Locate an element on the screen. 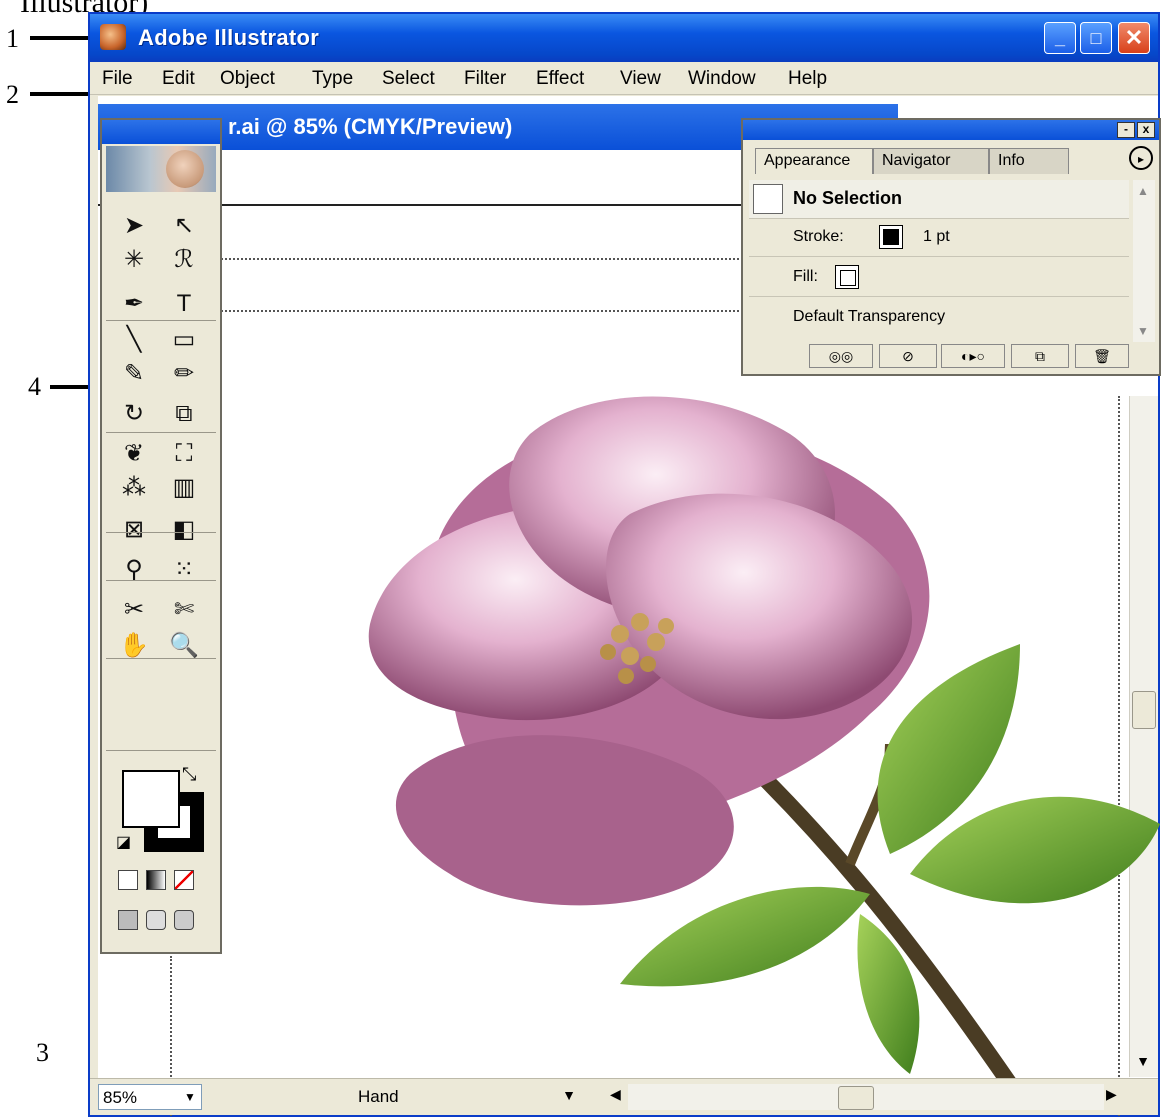 This screenshot has width=1165, height=1119. stroke-label: Stroke: is located at coordinates (818, 236).